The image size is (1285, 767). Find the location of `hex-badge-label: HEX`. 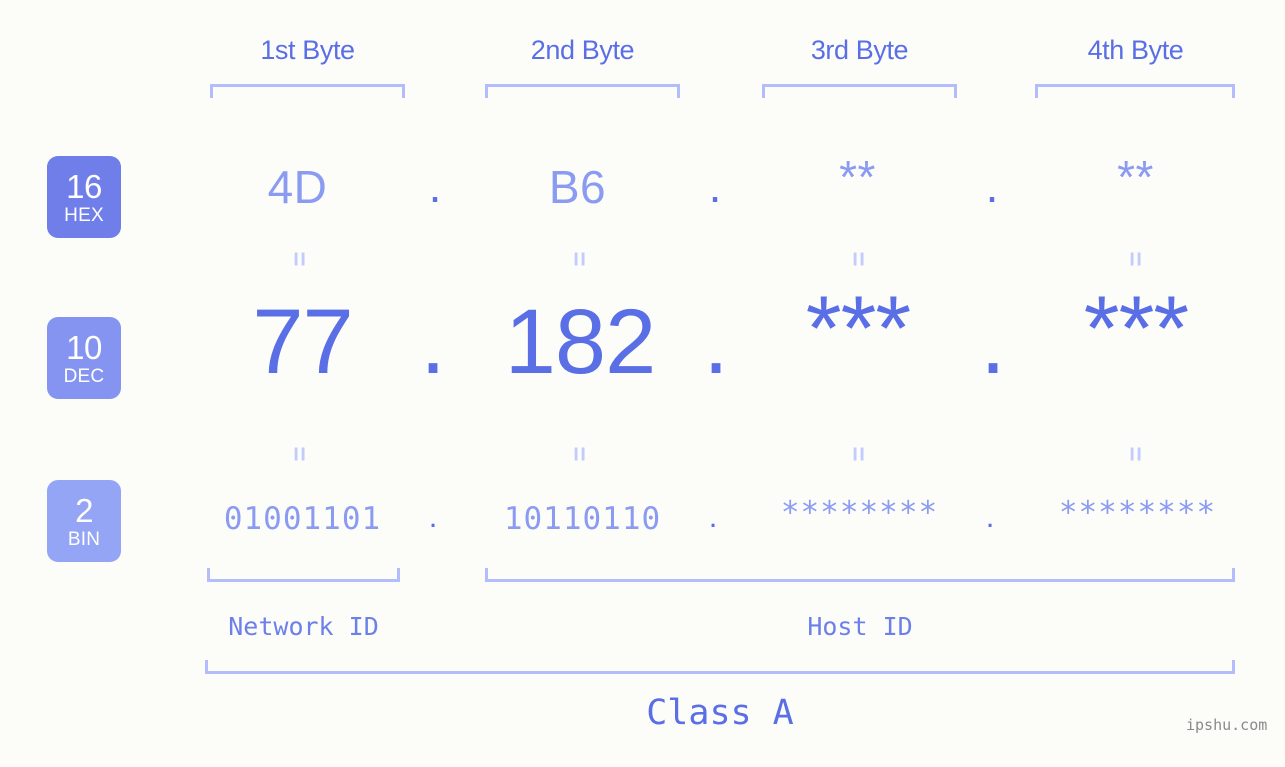

hex-badge-label: HEX is located at coordinates (84, 215).